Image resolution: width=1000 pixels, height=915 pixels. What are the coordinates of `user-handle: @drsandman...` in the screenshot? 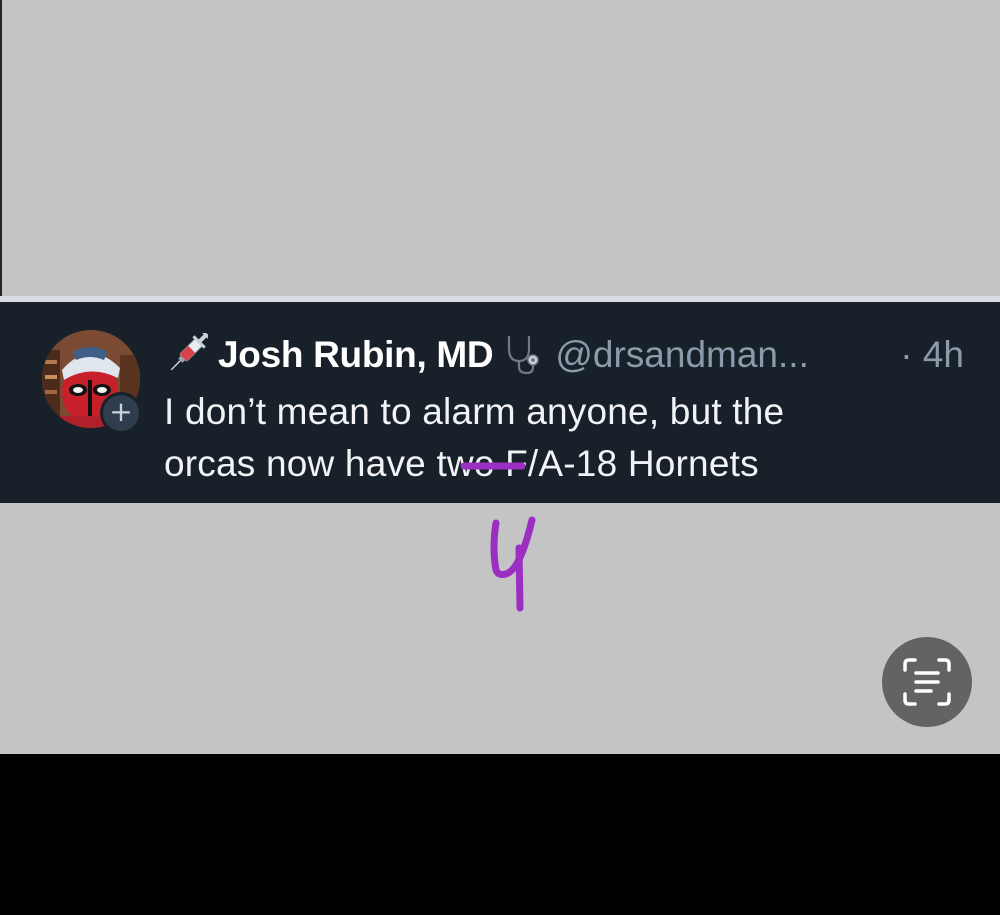 It's located at (682, 355).